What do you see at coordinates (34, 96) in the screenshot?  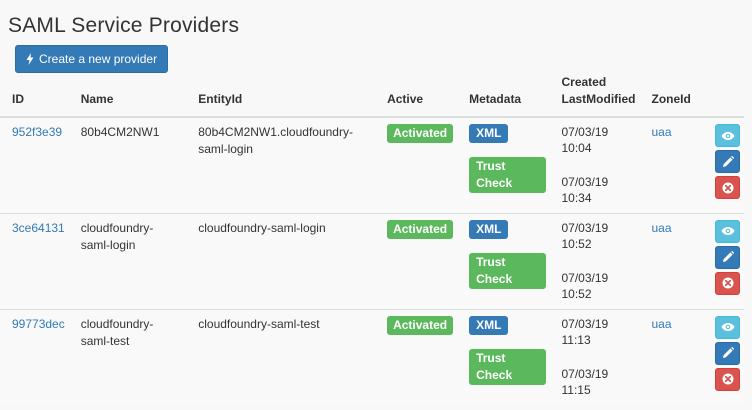 I see `header-id: ID` at bounding box center [34, 96].